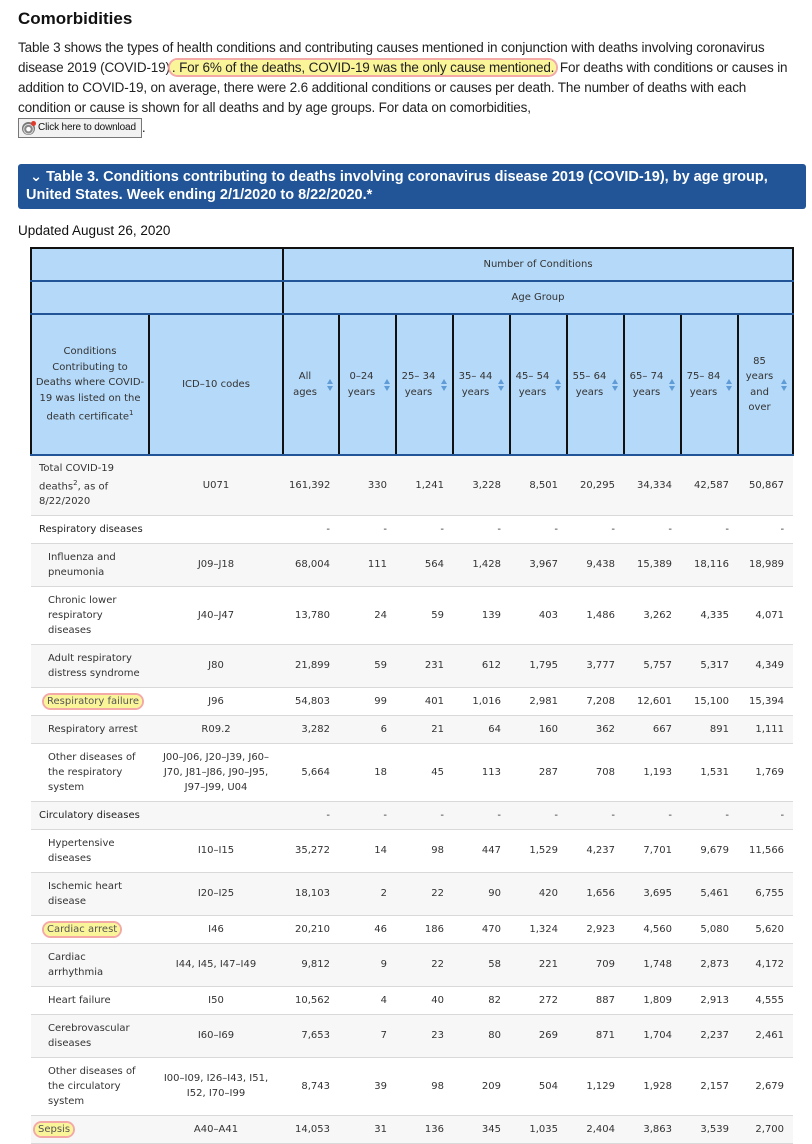 The image size is (812, 1144). I want to click on value-cell: 6, so click(367, 729).